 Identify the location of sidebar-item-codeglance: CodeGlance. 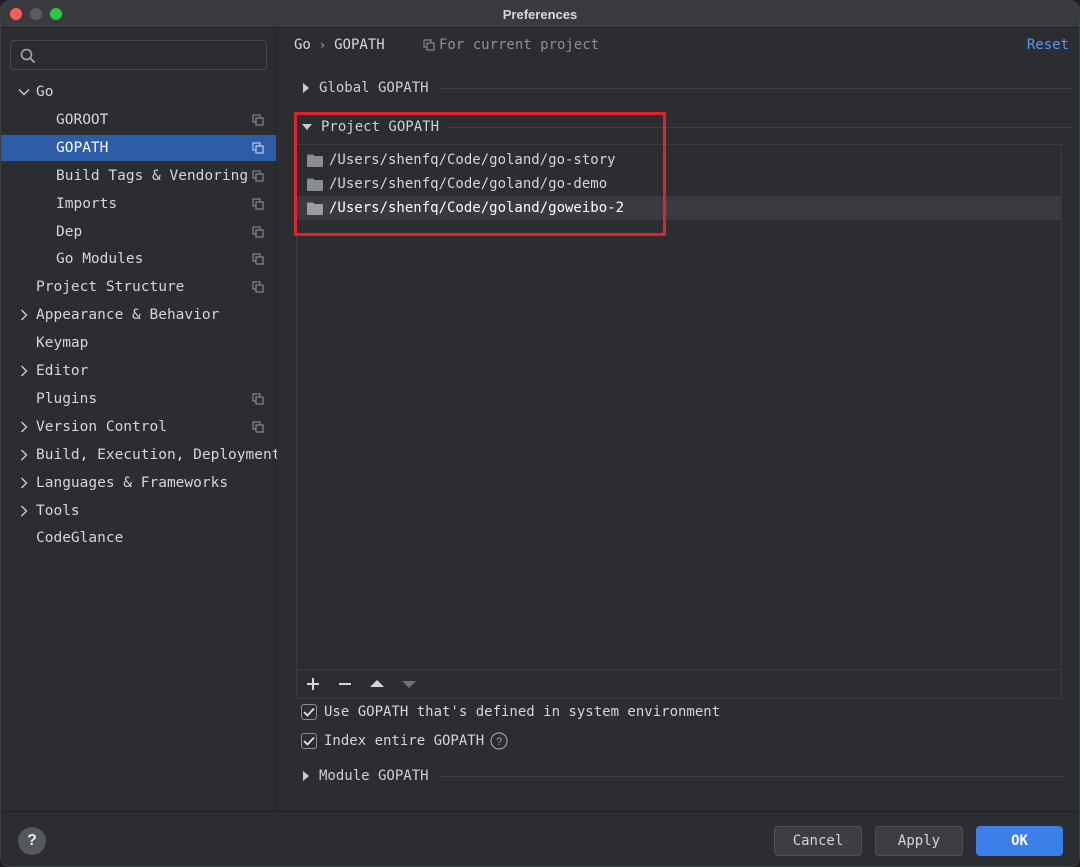
(138, 538).